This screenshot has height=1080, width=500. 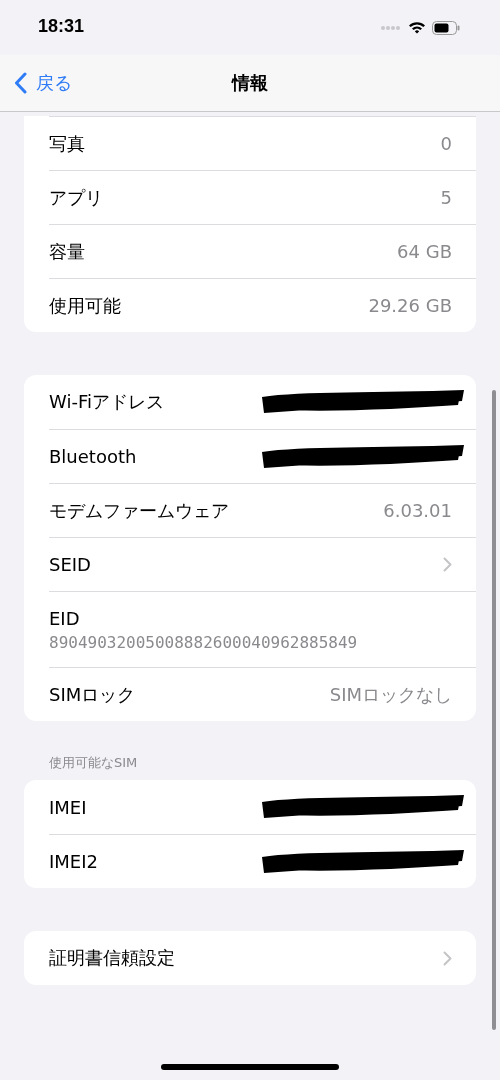 What do you see at coordinates (67, 143) in the screenshot?
I see `row-label: 写真` at bounding box center [67, 143].